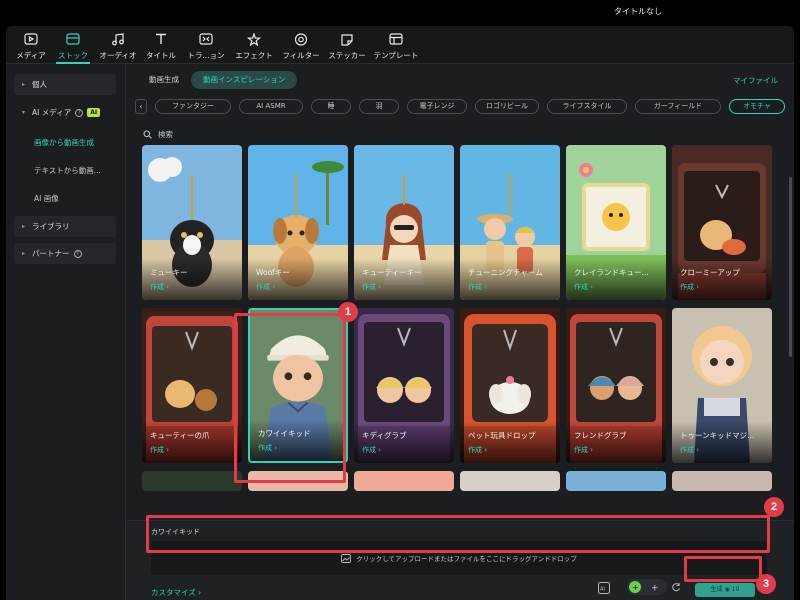 This screenshot has height=600, width=800. What do you see at coordinates (65, 226) in the screenshot?
I see `sidebar-item-library: ▸ ライブラリ` at bounding box center [65, 226].